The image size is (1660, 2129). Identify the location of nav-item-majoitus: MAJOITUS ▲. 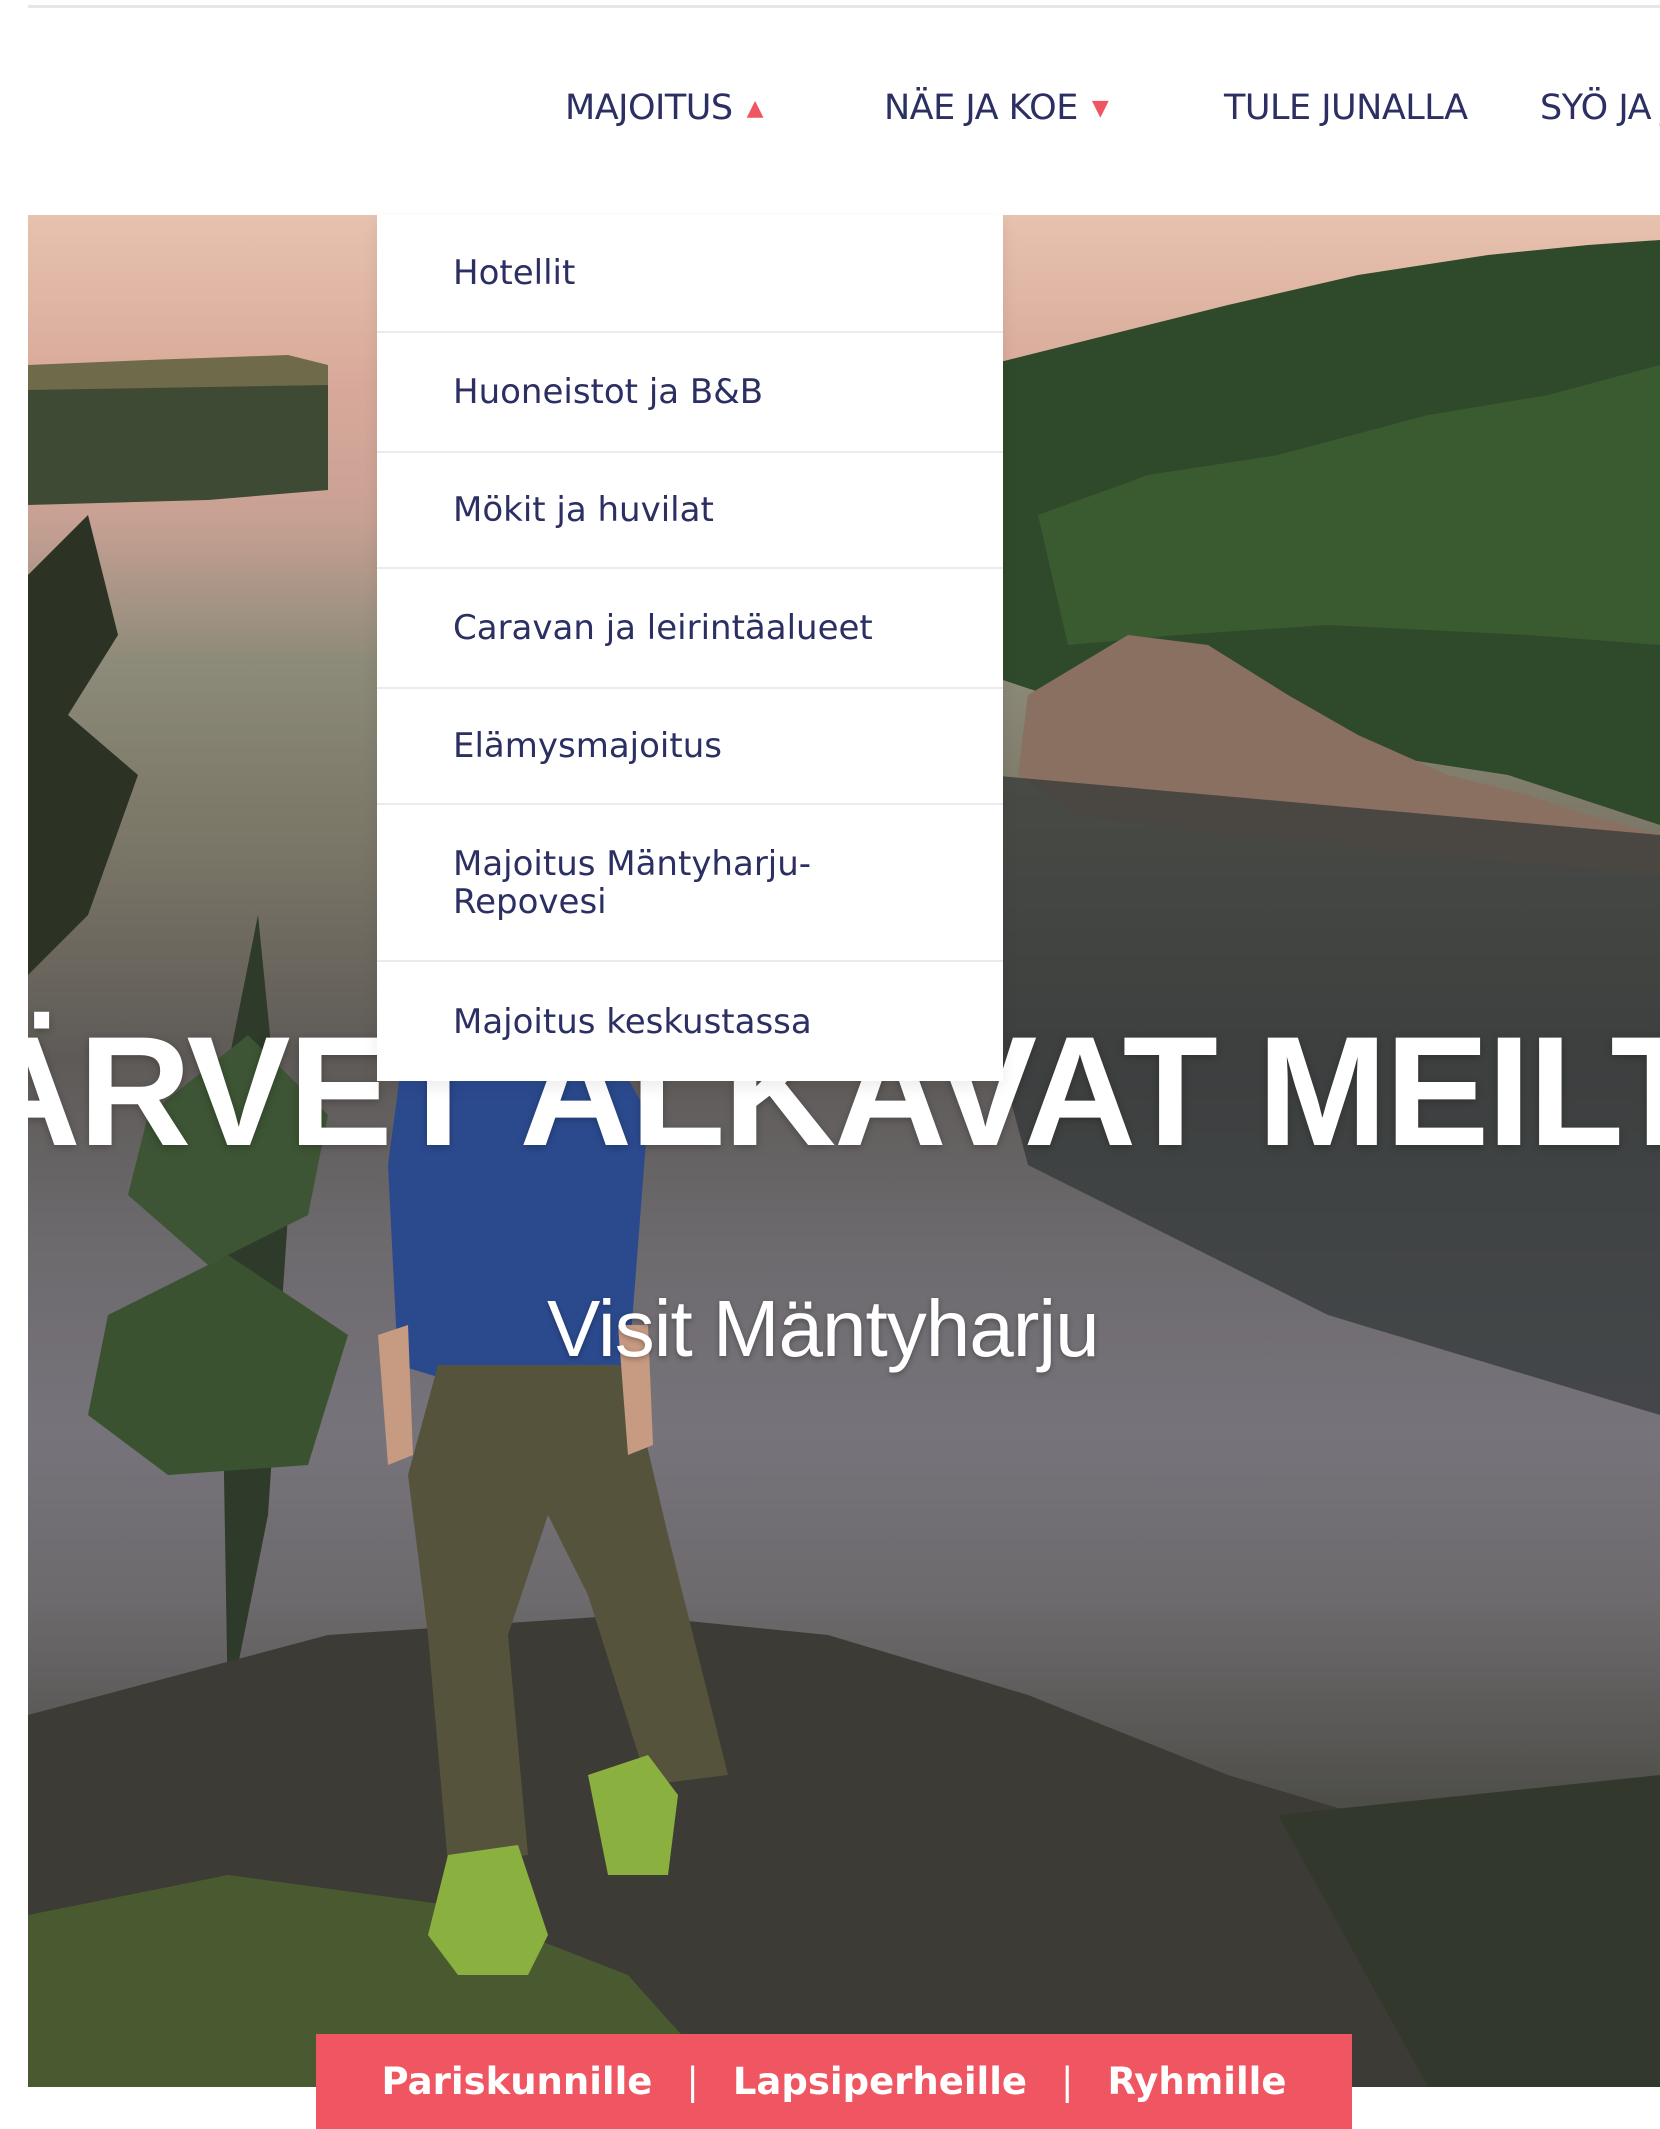
(664, 108).